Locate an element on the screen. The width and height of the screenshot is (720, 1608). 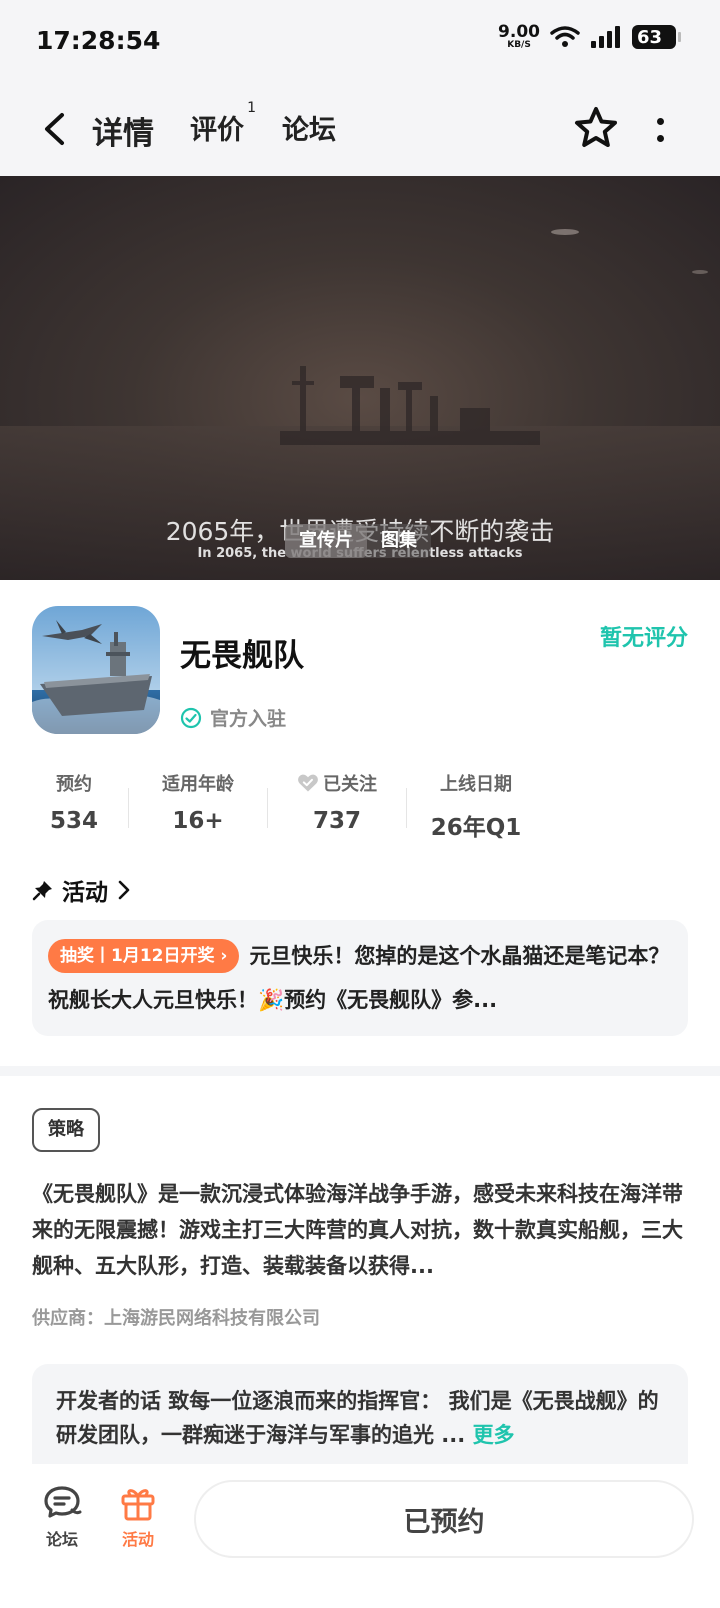
activity-button-label: 活动 is located at coordinates (137, 1539).